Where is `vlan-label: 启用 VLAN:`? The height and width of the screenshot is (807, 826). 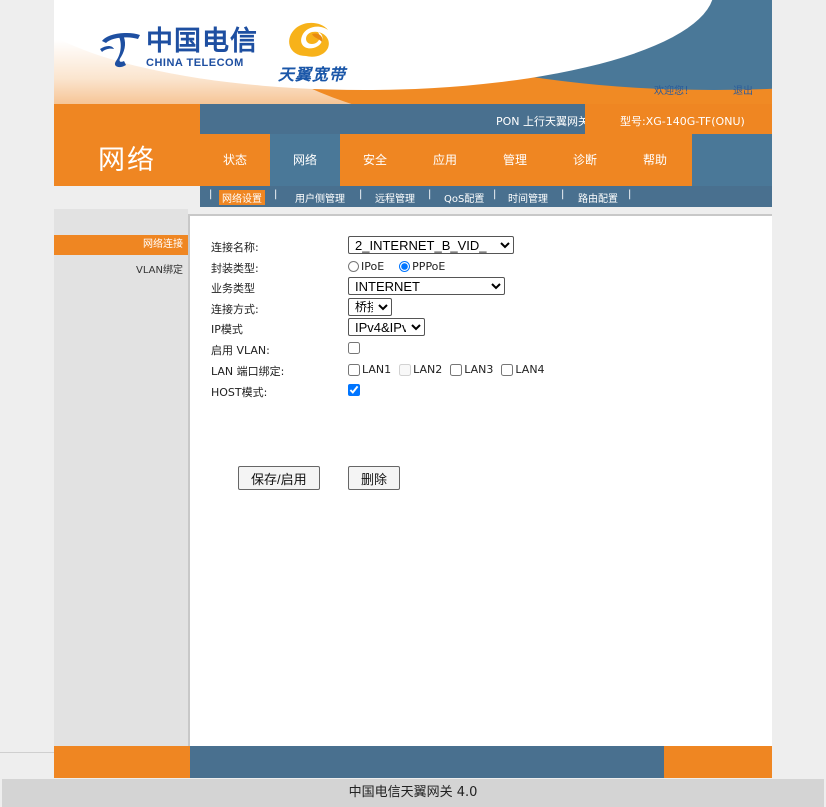 vlan-label: 启用 VLAN: is located at coordinates (240, 350).